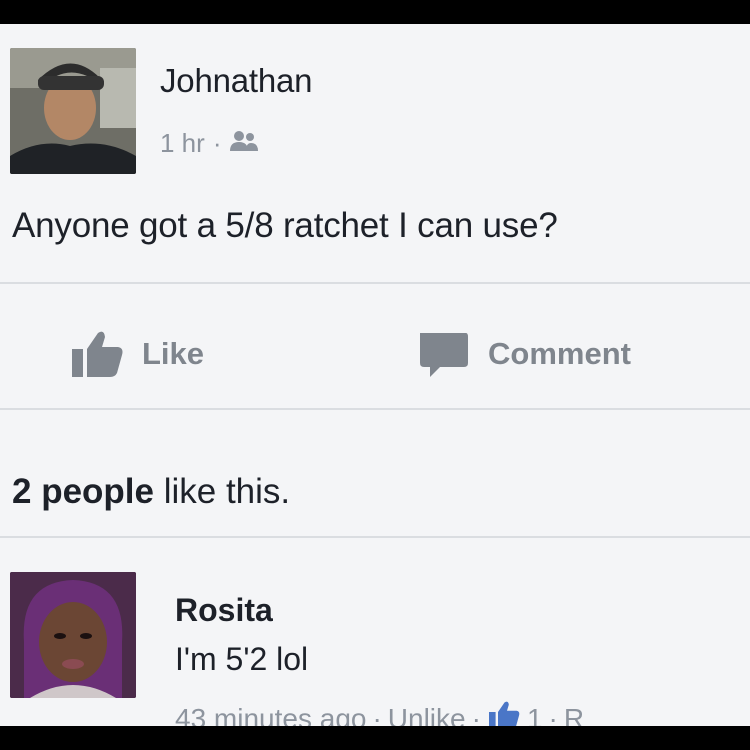  What do you see at coordinates (375, 537) in the screenshot?
I see `divider-bottom` at bounding box center [375, 537].